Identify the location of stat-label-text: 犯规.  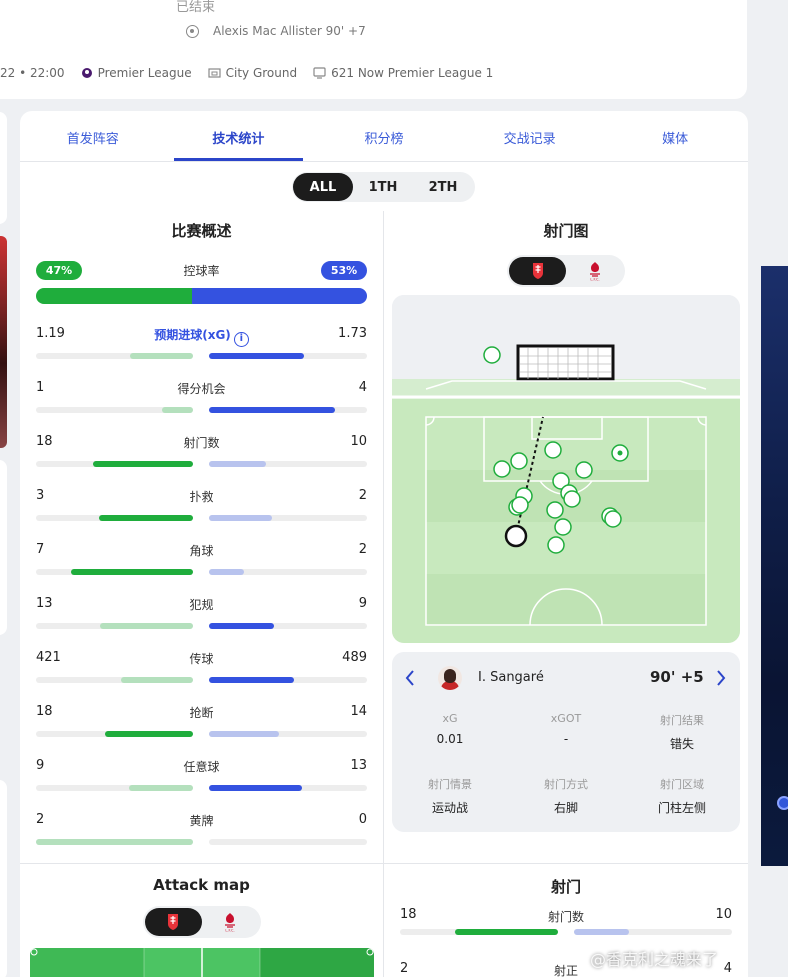
(201, 605).